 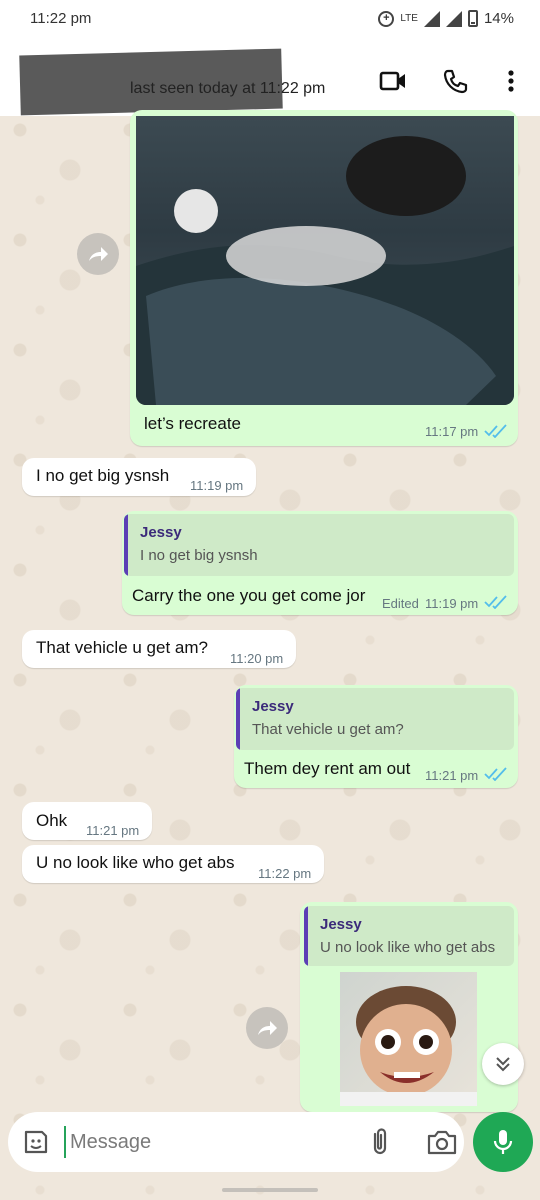 What do you see at coordinates (204, 1142) in the screenshot?
I see `message-input` at bounding box center [204, 1142].